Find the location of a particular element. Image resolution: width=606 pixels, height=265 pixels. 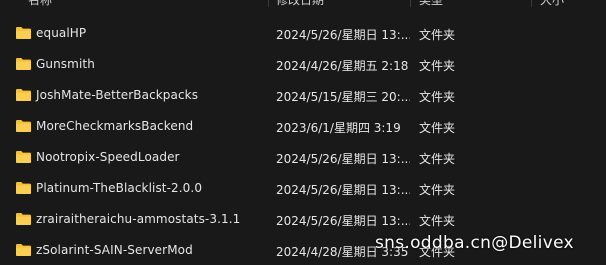

file-row: Gunsmith 2024/4/26/星期五 2:18 文件夹 is located at coordinates (303, 64).